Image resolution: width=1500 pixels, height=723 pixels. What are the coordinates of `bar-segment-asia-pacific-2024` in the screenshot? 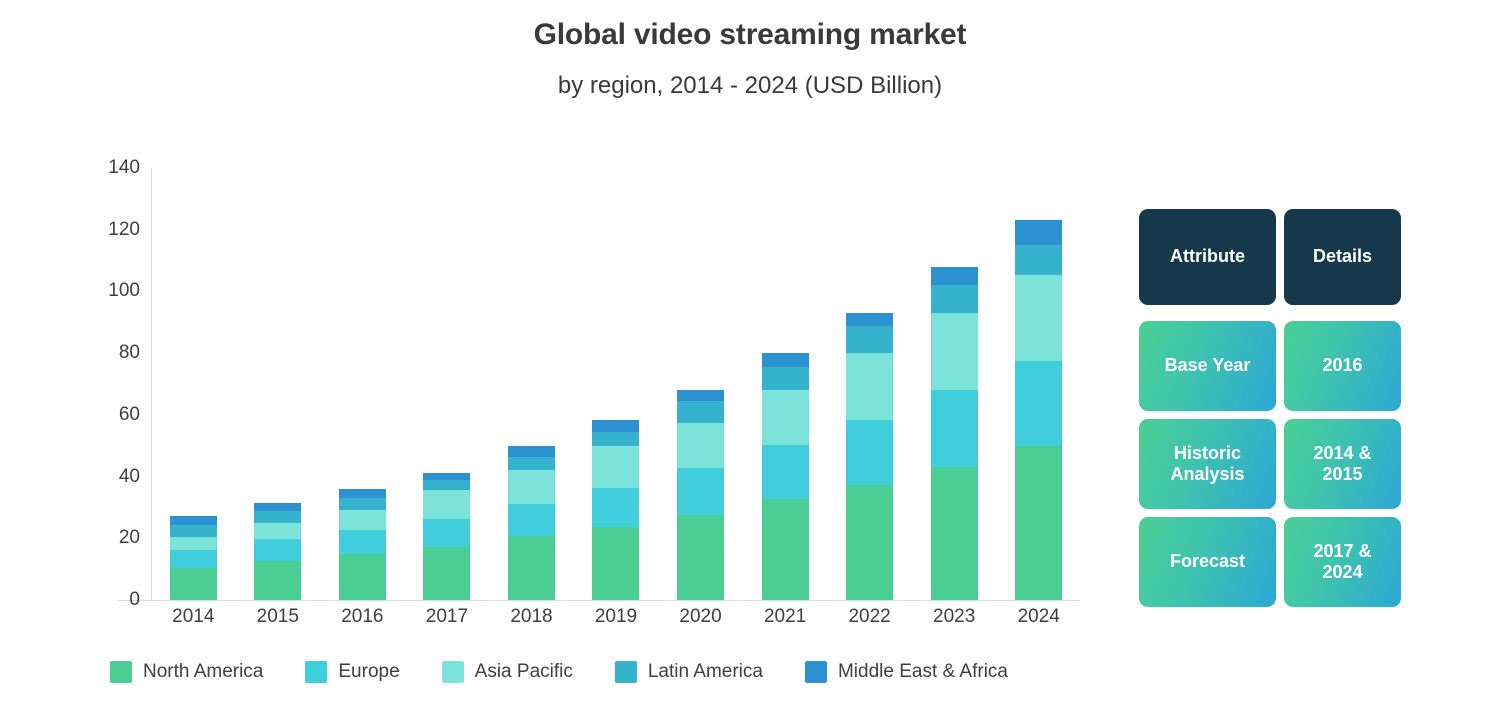 It's located at (1039, 318).